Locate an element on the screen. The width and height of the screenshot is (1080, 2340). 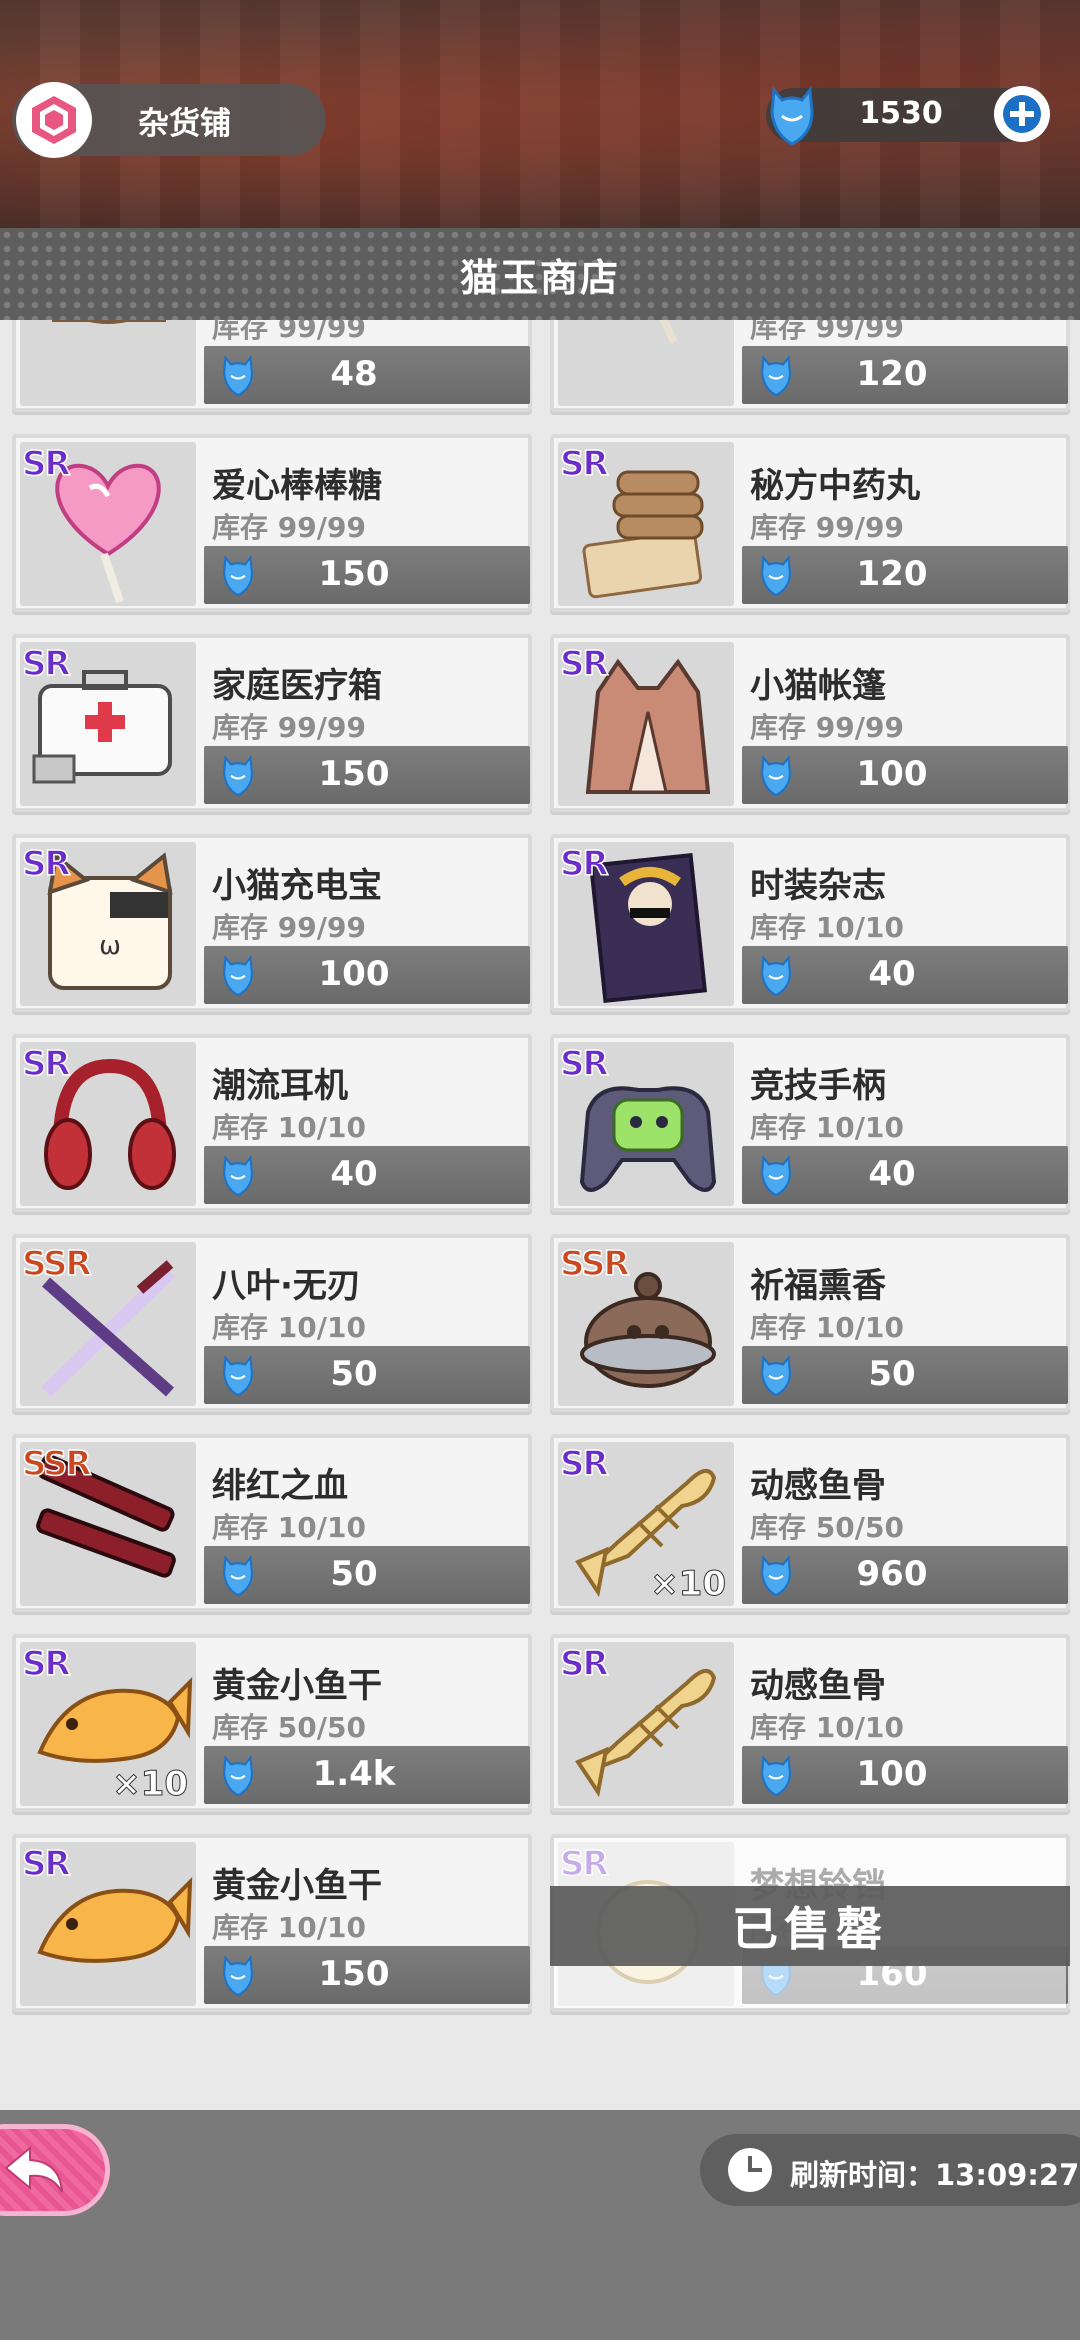
shop-item-card: SR 秘方中药丸 库存 99/99 120 is located at coordinates (810, 523).